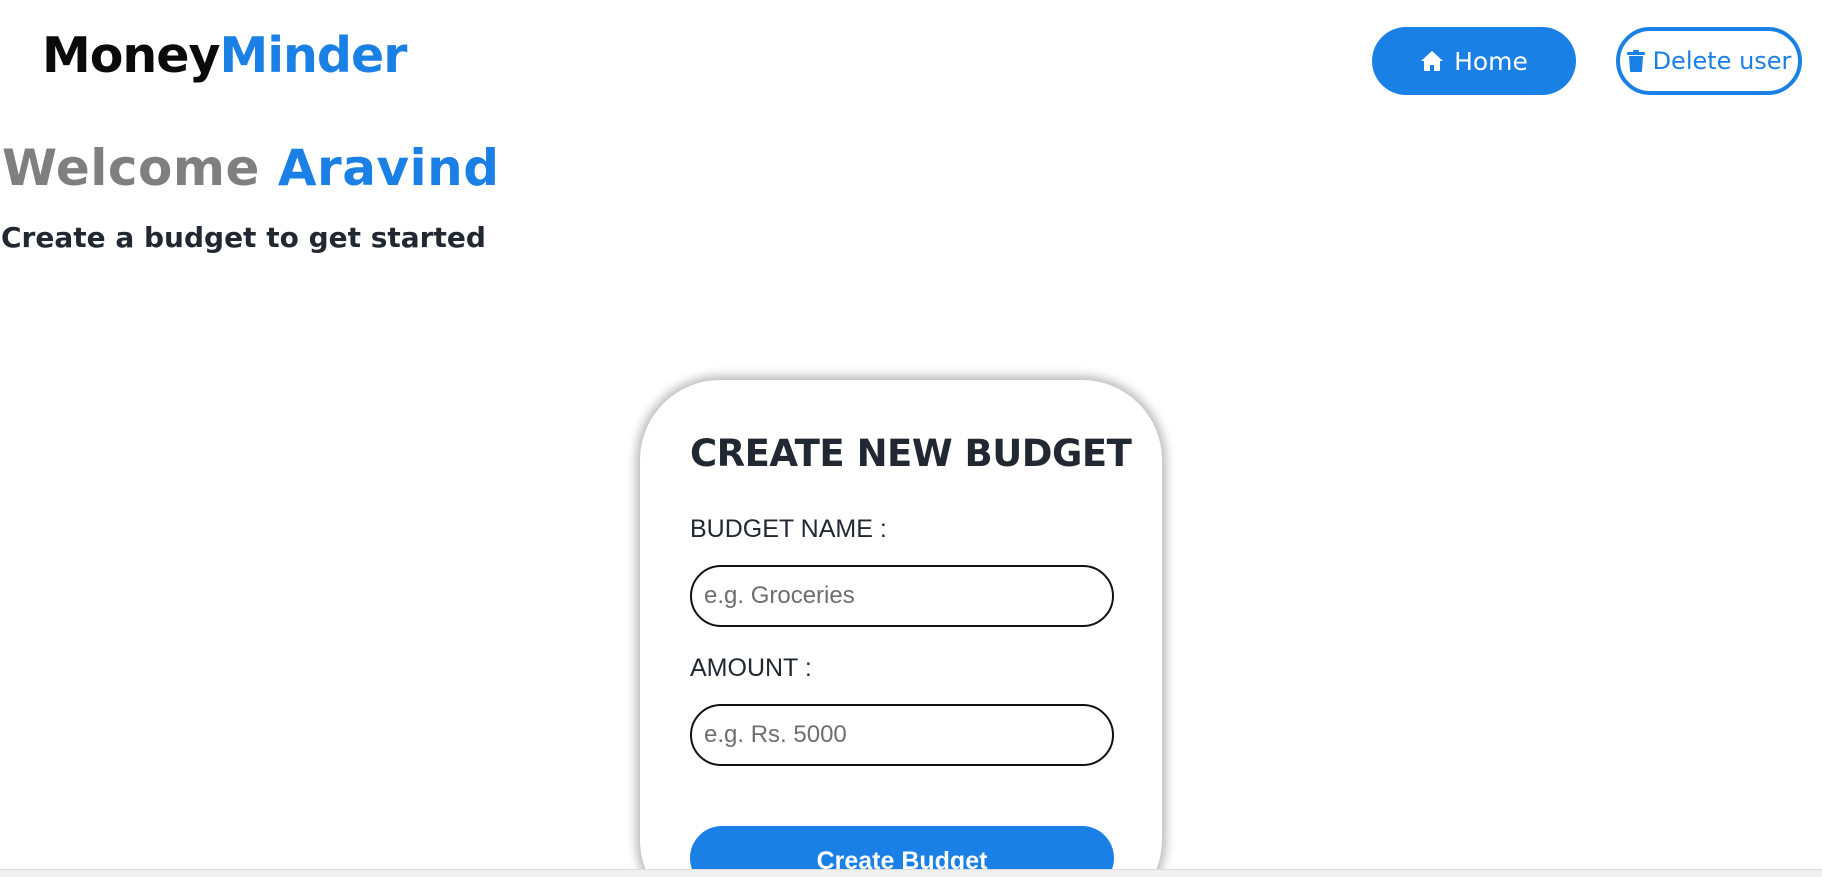  What do you see at coordinates (243, 237) in the screenshot?
I see `welcome-subtitle: Create a budget to get started` at bounding box center [243, 237].